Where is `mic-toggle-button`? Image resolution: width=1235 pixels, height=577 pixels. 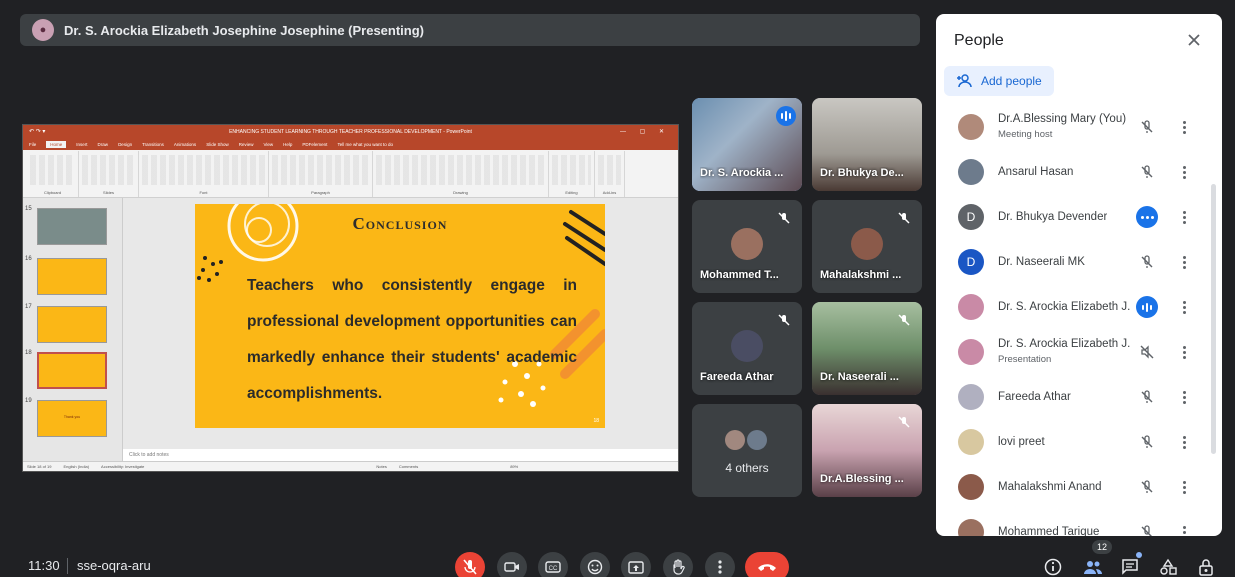 mic-toggle-button is located at coordinates (470, 564).